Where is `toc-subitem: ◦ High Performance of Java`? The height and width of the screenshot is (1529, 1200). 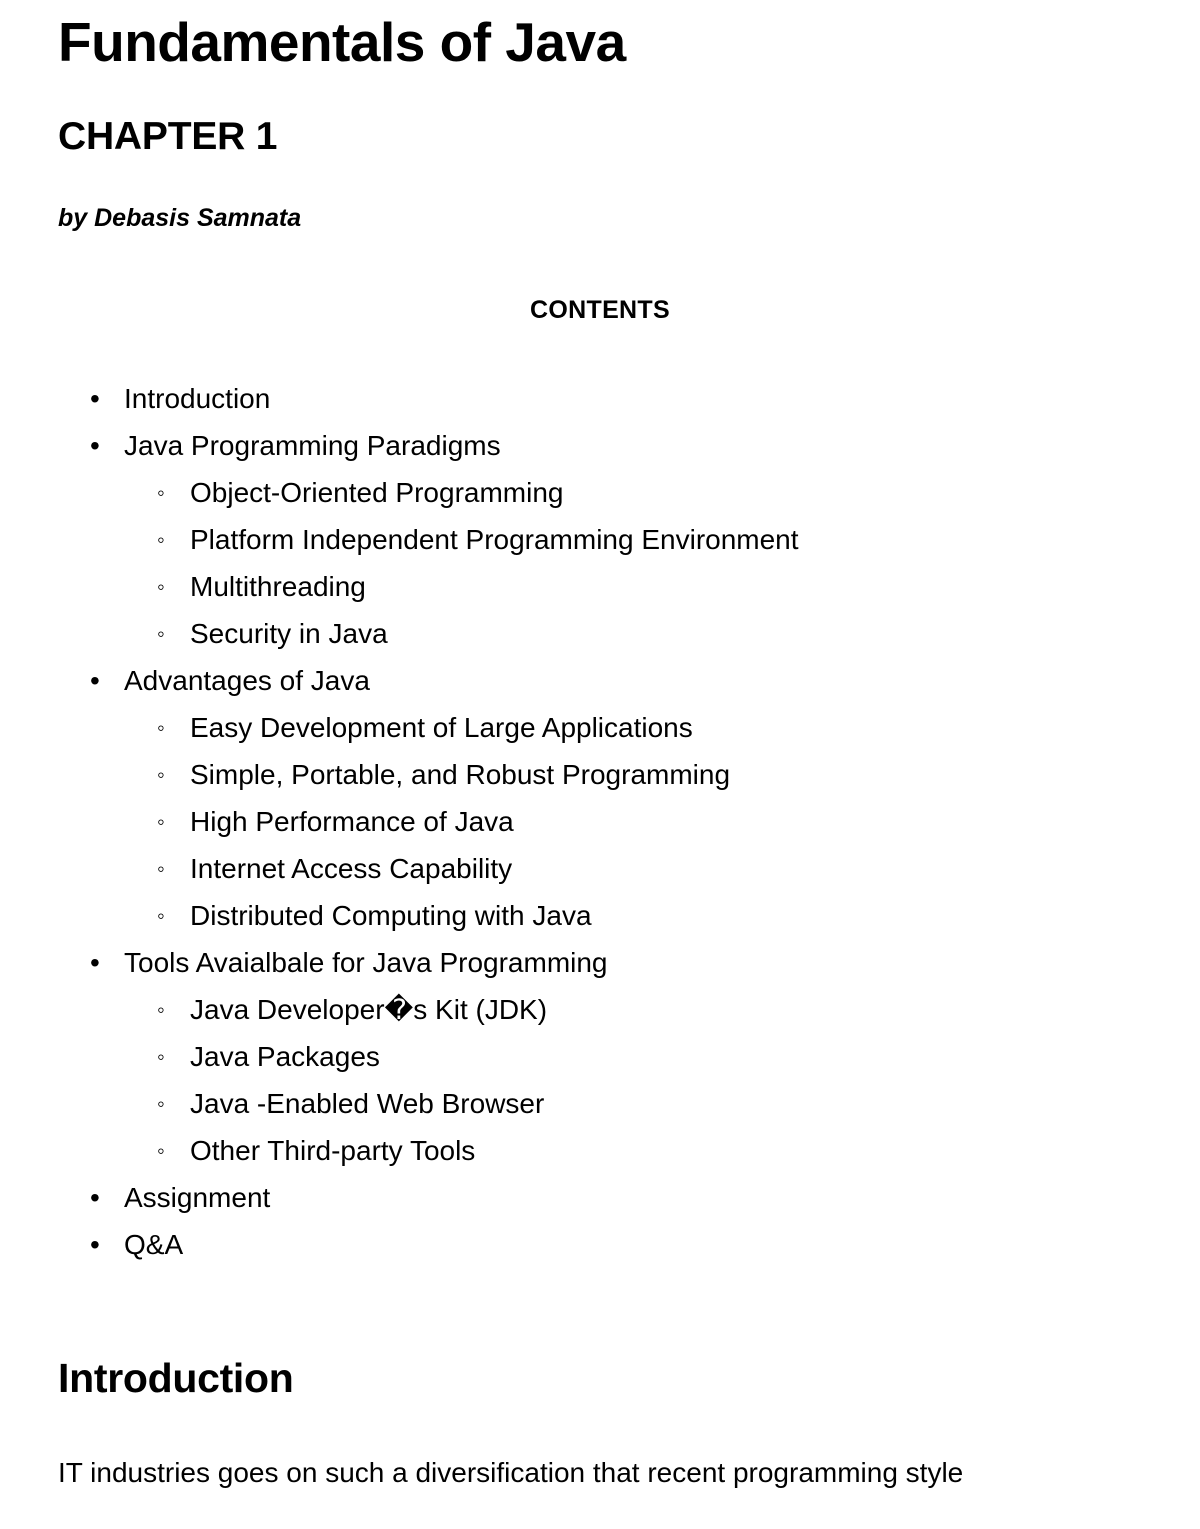 toc-subitem: ◦ High Performance of Java is located at coordinates (633, 821).